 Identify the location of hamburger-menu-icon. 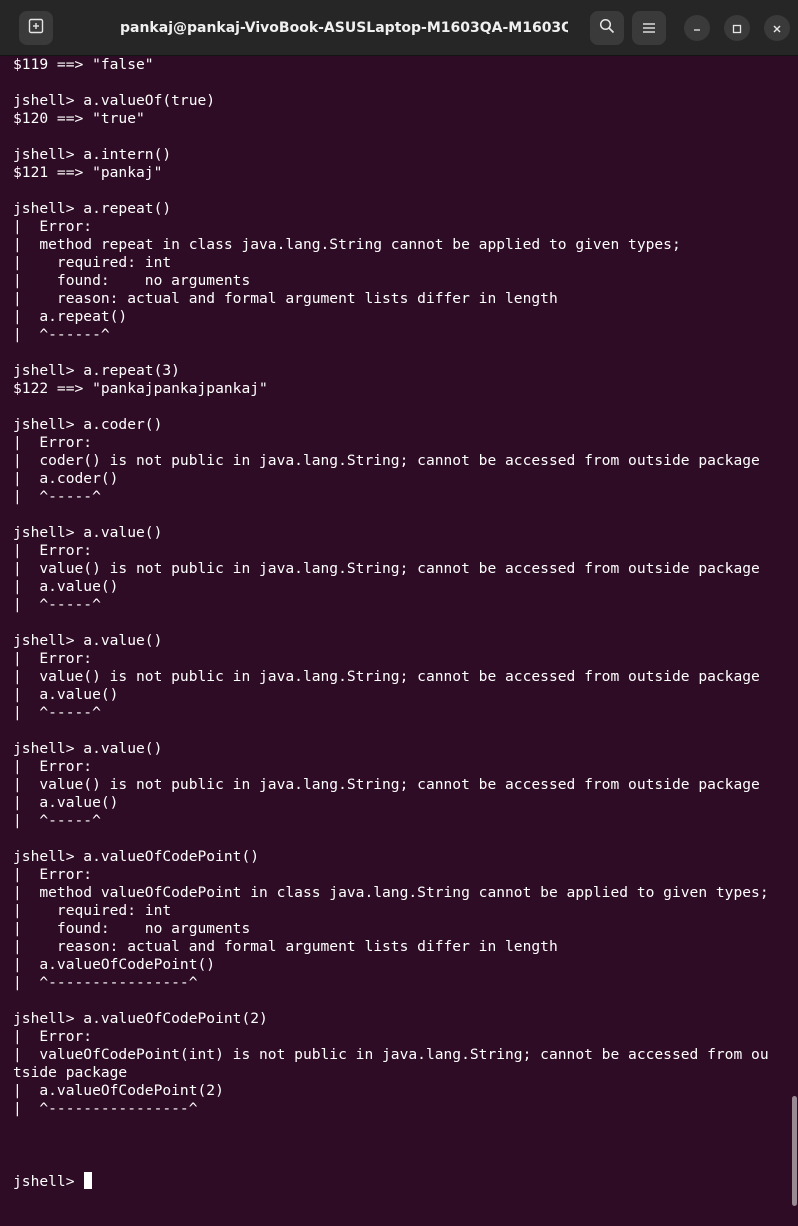
(649, 28).